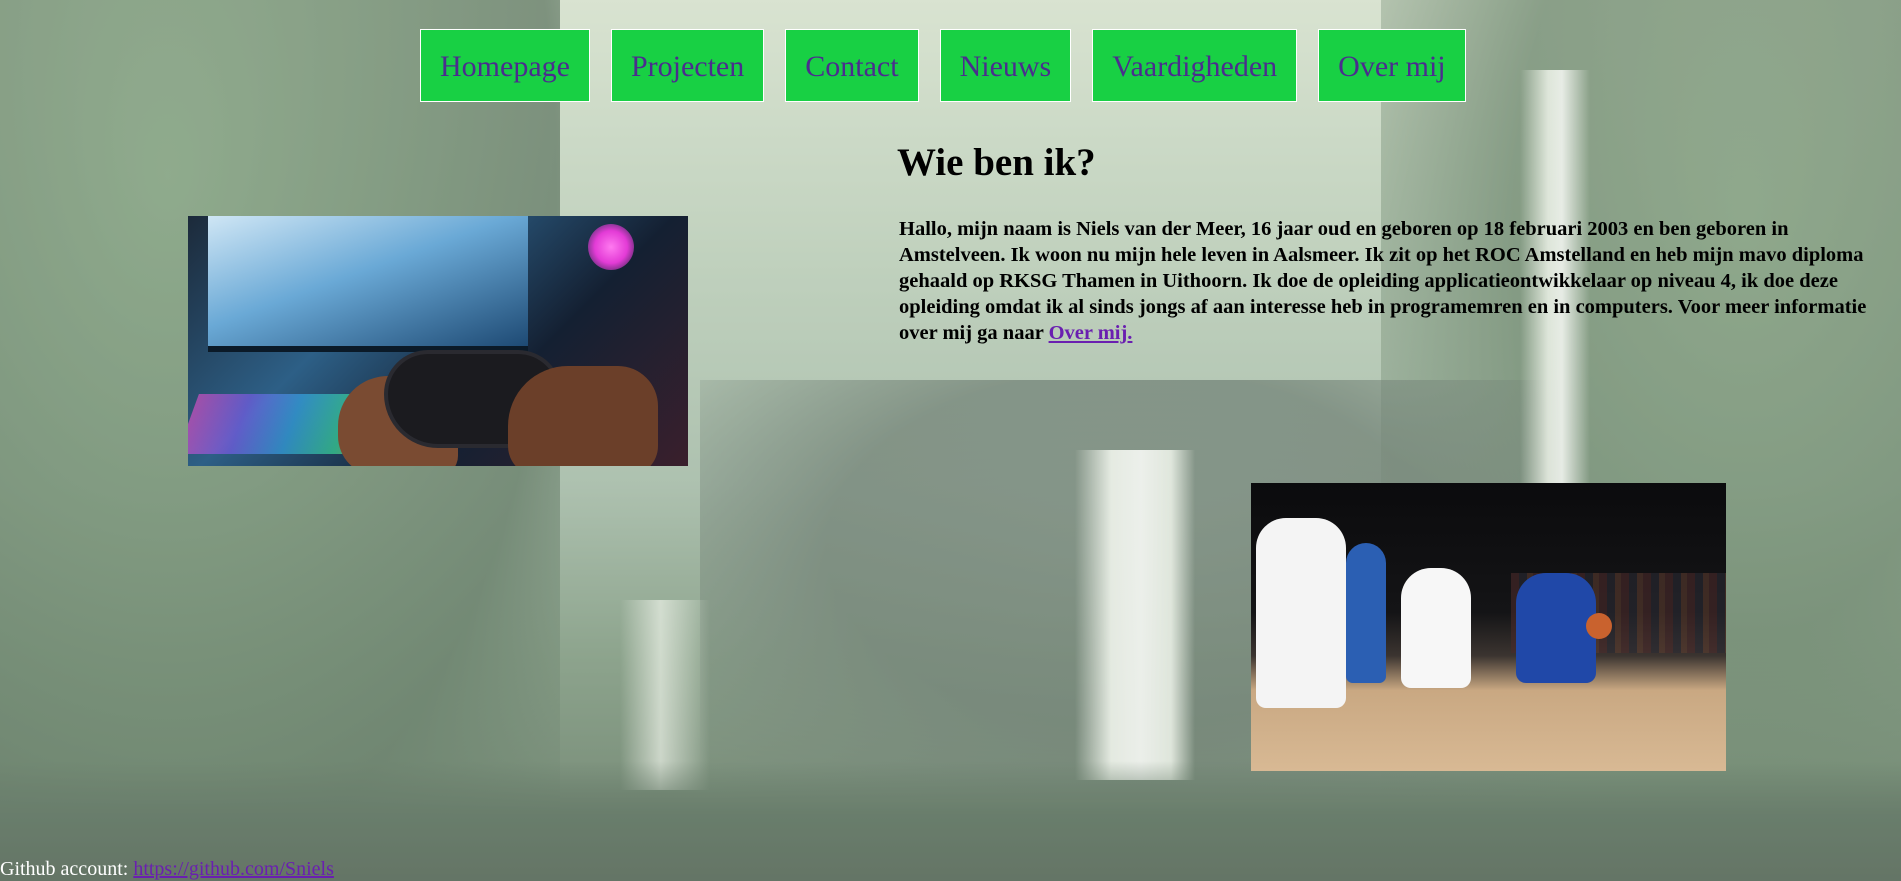 This screenshot has height=881, width=1901. What do you see at coordinates (1091, 333) in the screenshot?
I see `over-mij-link: Over mij.` at bounding box center [1091, 333].